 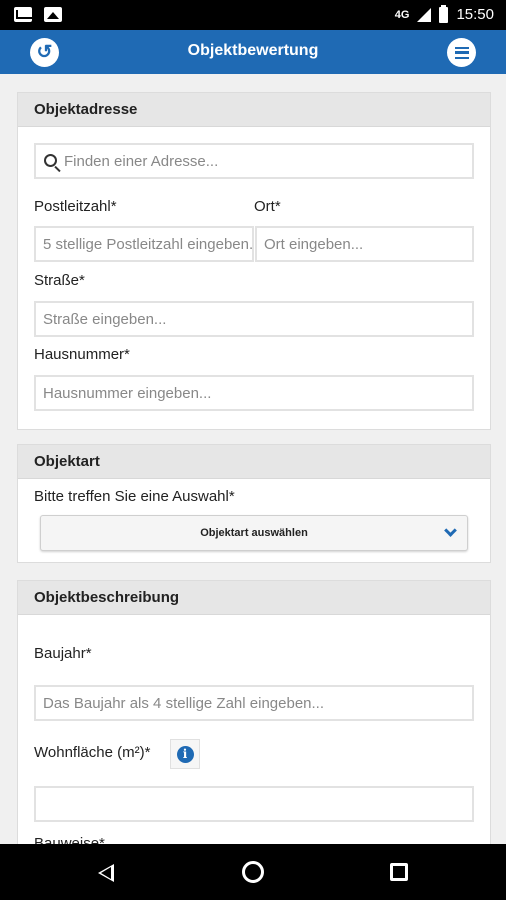 I want to click on living-area-input, so click(x=254, y=804).